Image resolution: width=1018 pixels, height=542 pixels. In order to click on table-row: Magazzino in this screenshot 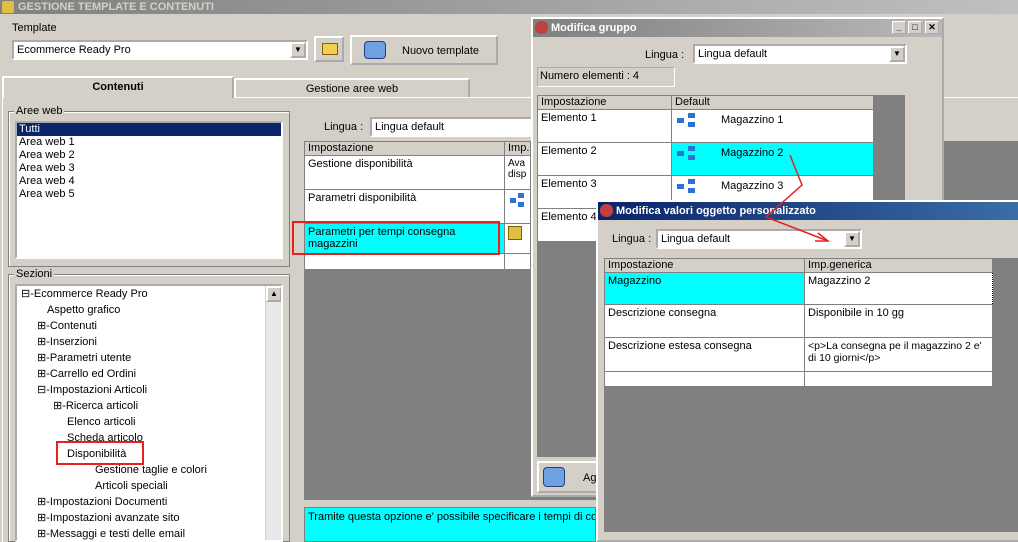, I will do `click(704, 288)`.